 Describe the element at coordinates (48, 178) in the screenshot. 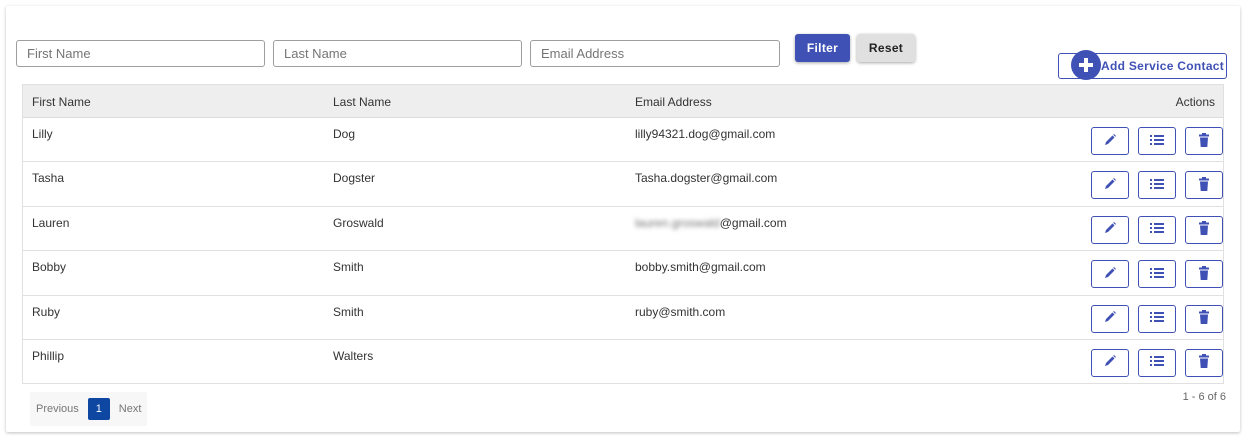

I see `cell-first-name: Tasha` at that location.